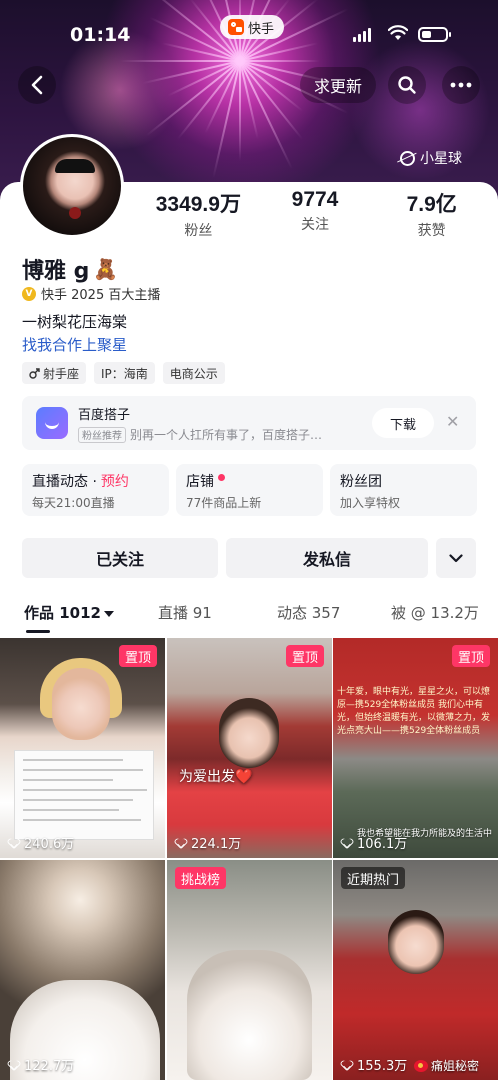 The width and height of the screenshot is (498, 1080). I want to click on feature-live: 直播动态 · 预约 每天21:00直播, so click(95, 490).